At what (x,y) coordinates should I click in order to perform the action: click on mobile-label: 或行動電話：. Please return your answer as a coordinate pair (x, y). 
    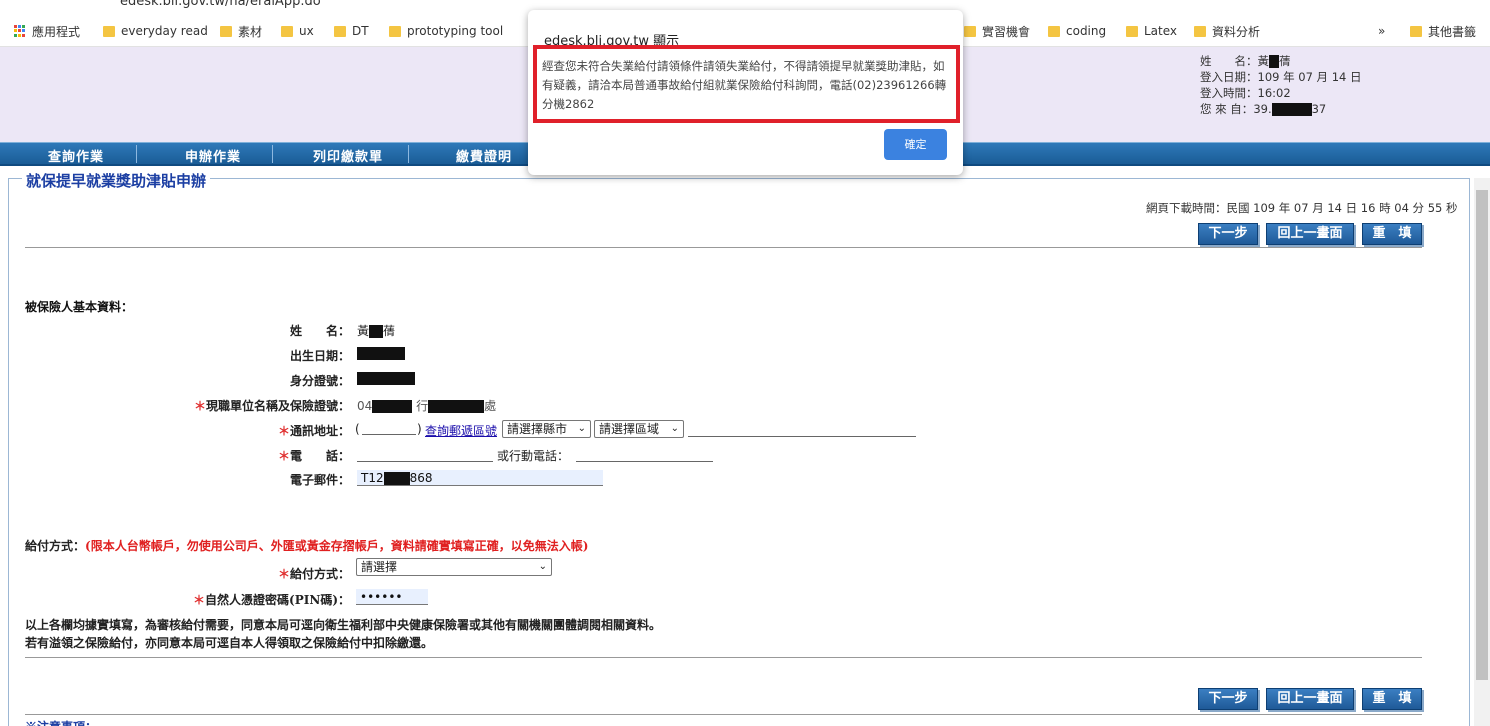
    Looking at the image, I should click on (533, 456).